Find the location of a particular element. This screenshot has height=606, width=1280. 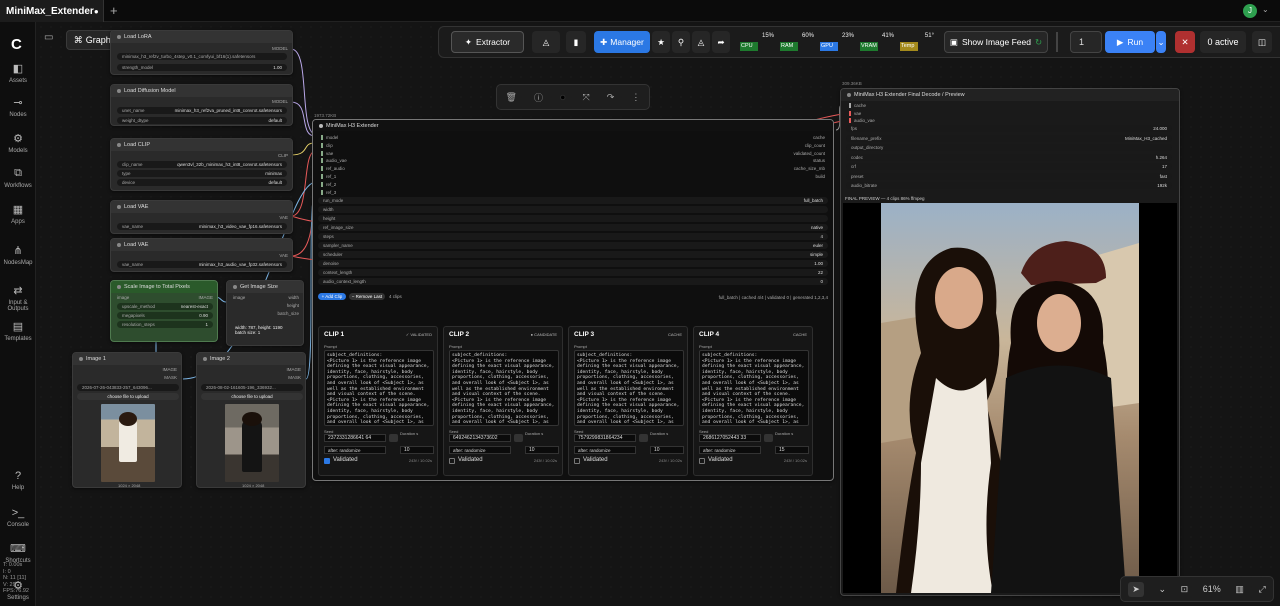

sidebar-item-shortcuts: ⌨ Shortcuts is located at coordinates (18, 553).